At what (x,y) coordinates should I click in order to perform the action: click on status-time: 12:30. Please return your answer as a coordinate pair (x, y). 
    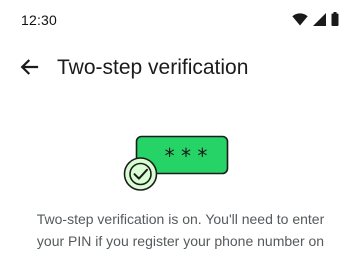
    Looking at the image, I should click on (39, 20).